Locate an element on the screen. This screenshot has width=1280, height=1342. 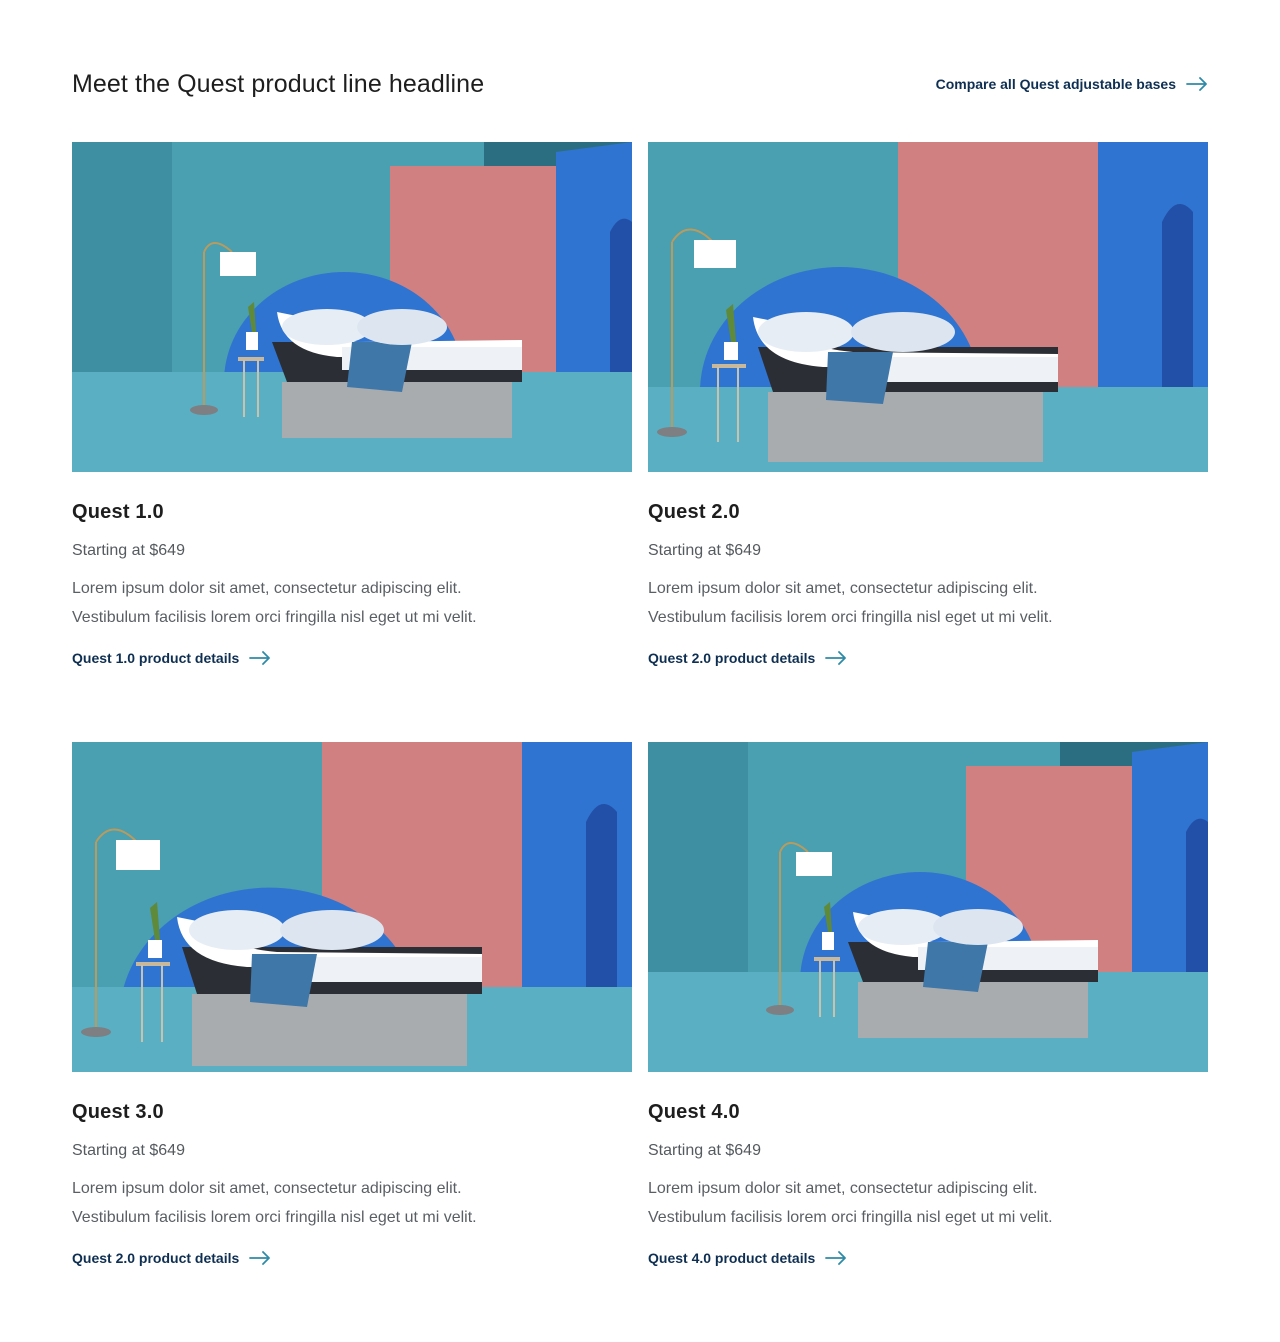
product-title: Quest 4.0 is located at coordinates (694, 1112).